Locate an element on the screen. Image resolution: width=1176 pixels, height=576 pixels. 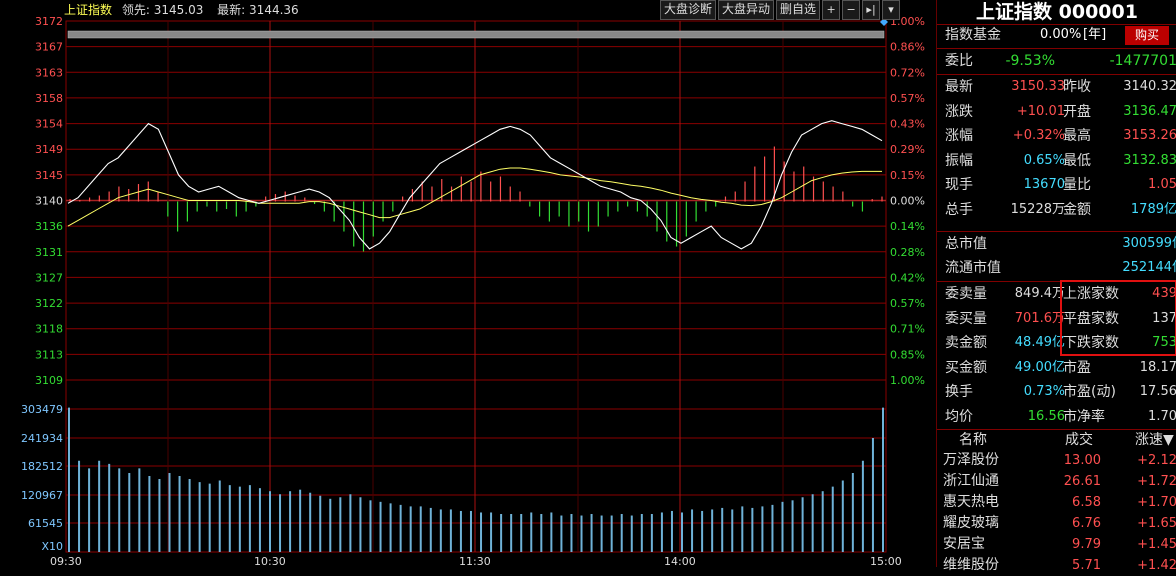
dropdown-icon: ▾ is located at coordinates (891, 10).